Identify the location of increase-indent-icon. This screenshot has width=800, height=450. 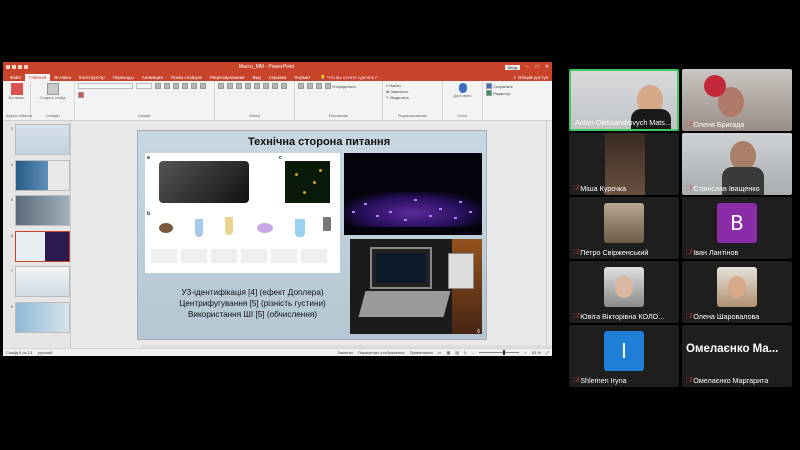
(248, 86).